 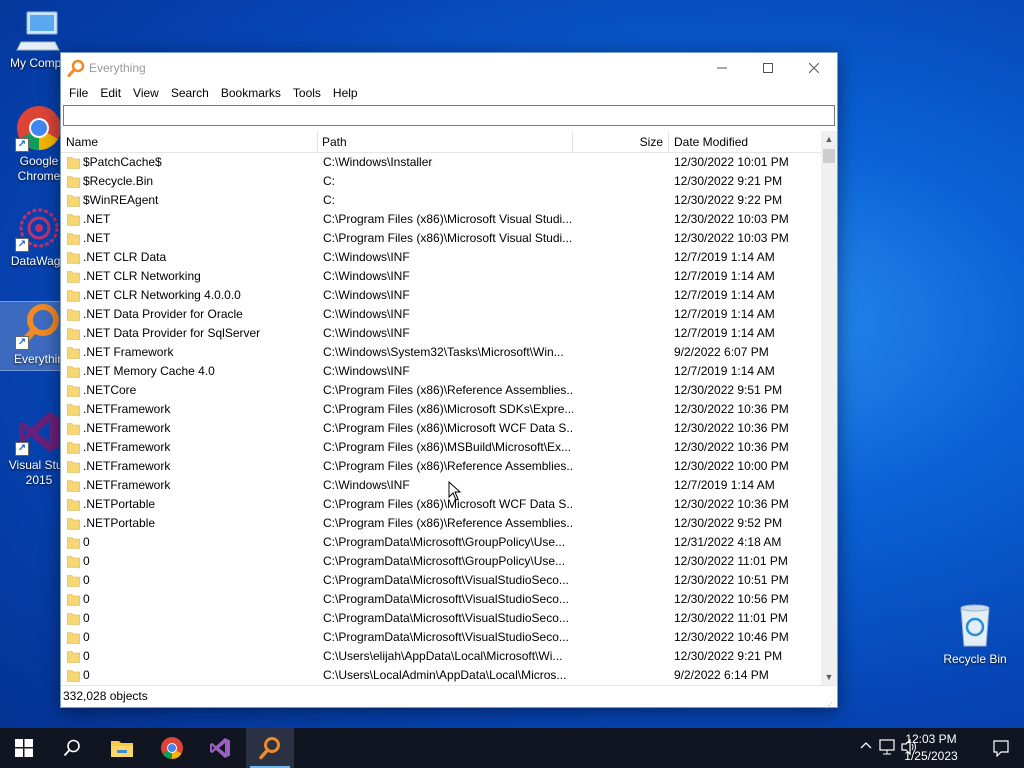 What do you see at coordinates (334, 142) in the screenshot?
I see `column-header-path: Path` at bounding box center [334, 142].